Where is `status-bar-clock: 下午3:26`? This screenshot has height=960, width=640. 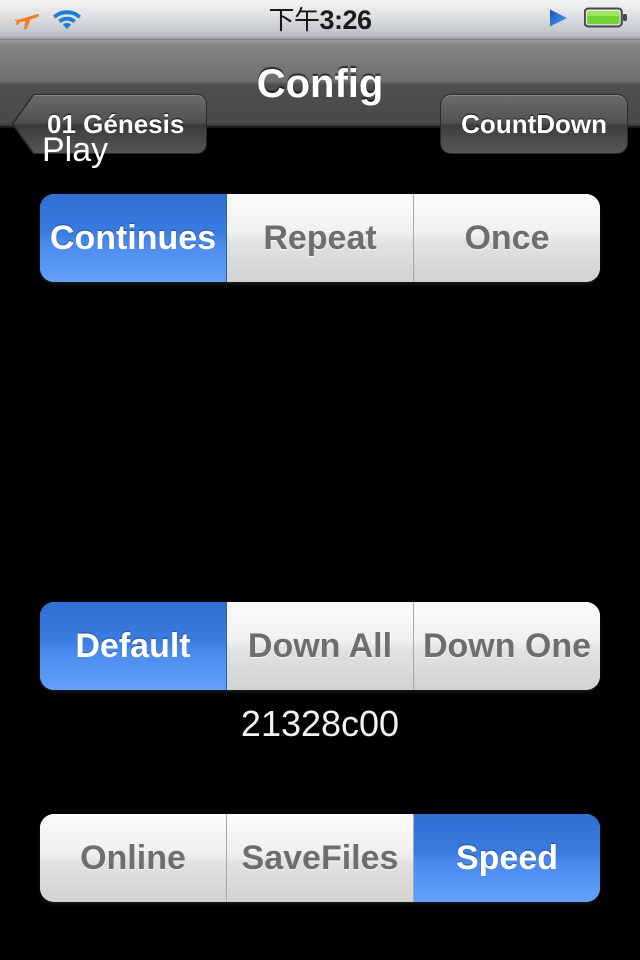 status-bar-clock: 下午3:26 is located at coordinates (320, 20).